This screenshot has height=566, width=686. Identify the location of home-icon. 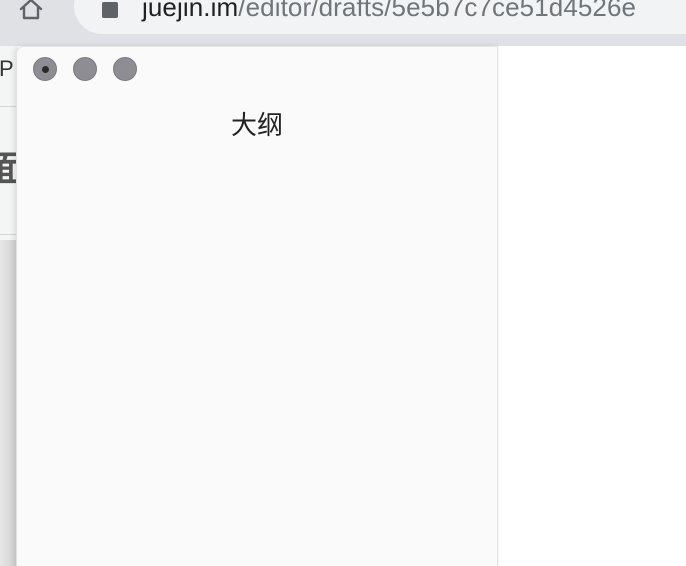
(31, 10).